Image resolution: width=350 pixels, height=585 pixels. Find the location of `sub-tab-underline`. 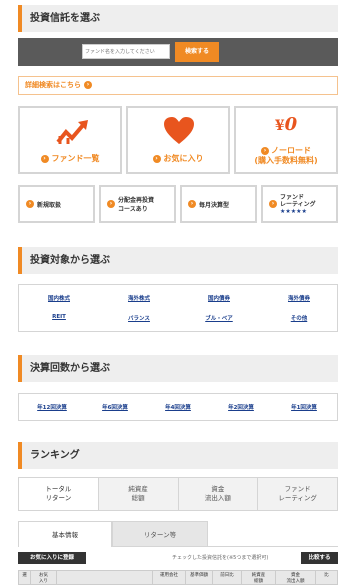

sub-tab-underline is located at coordinates (273, 546).